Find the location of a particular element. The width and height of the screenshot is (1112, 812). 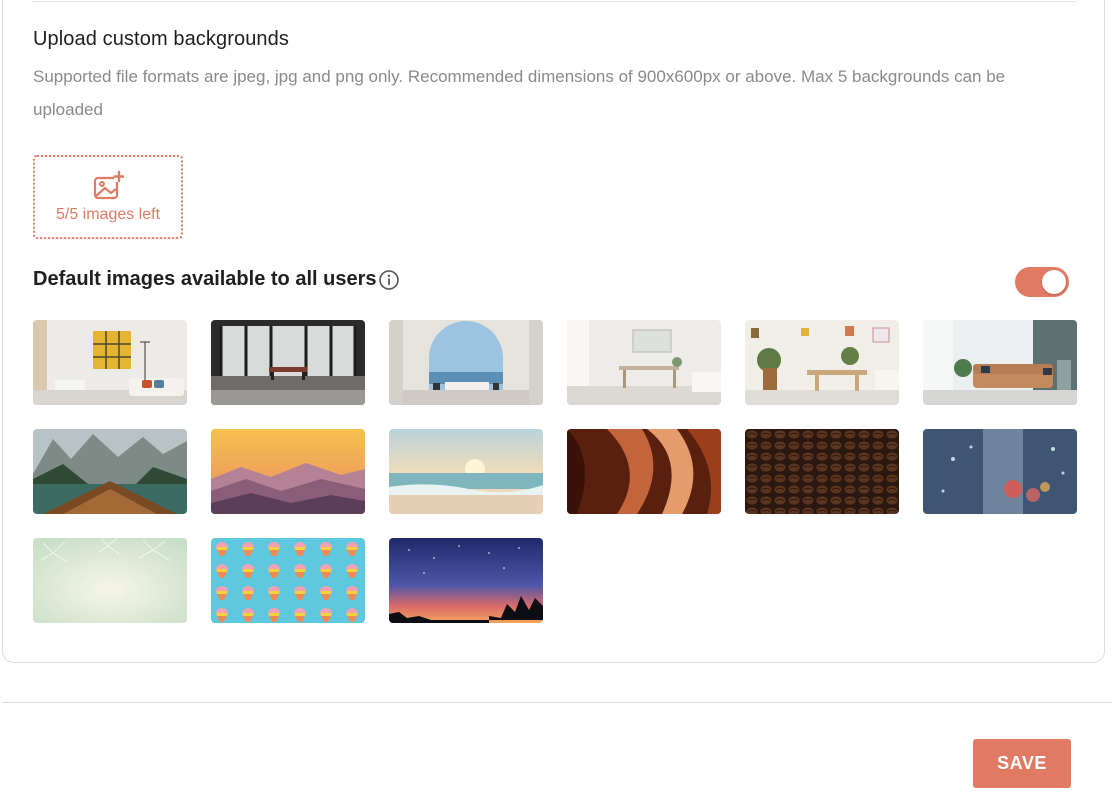

save-button: SAVE is located at coordinates (1022, 763).